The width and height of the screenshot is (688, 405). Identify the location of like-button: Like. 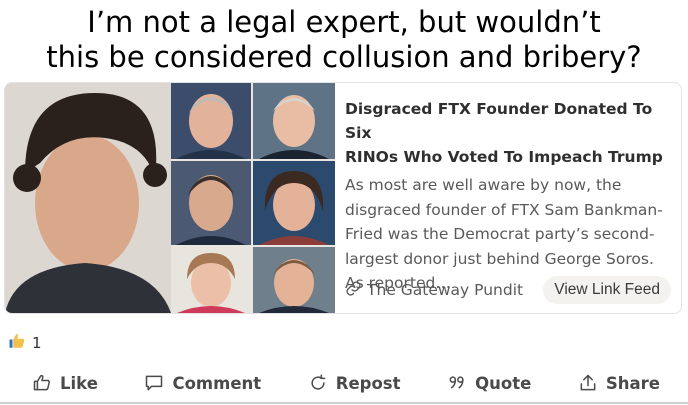
(65, 383).